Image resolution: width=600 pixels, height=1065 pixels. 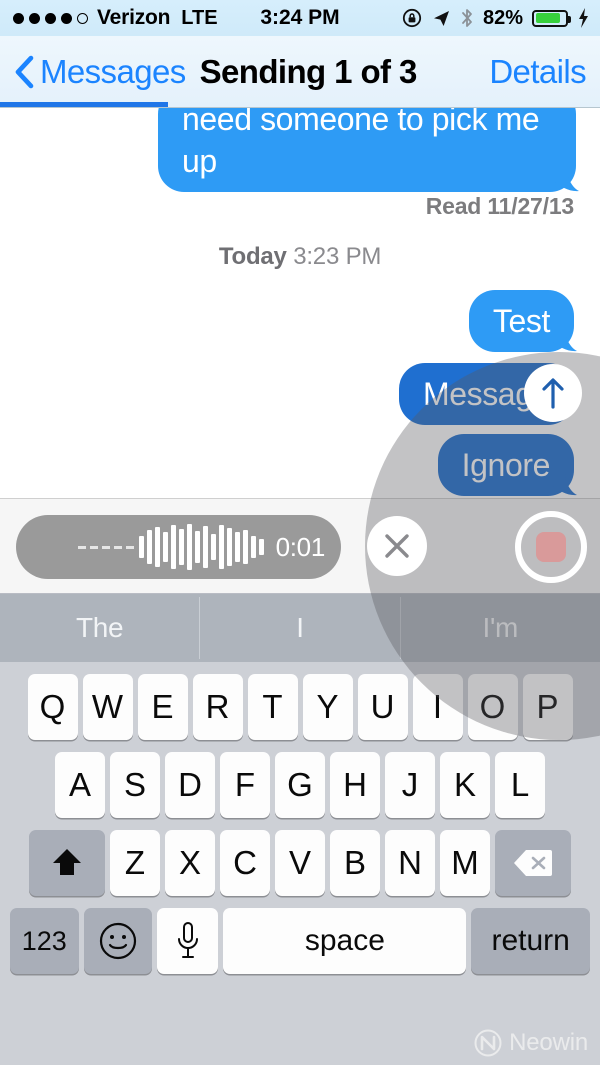 I want to click on emoji-key, so click(x=118, y=941).